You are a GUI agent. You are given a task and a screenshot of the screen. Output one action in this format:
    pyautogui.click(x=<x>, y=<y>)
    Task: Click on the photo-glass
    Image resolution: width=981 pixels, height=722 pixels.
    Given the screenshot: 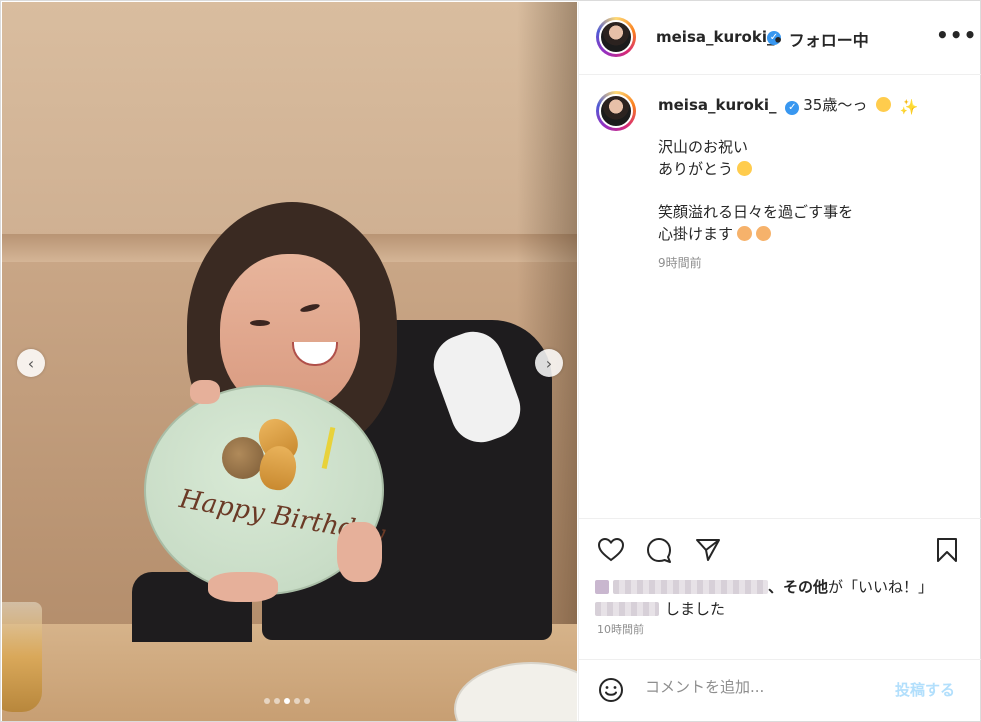 What is the action you would take?
    pyautogui.click(x=22, y=657)
    